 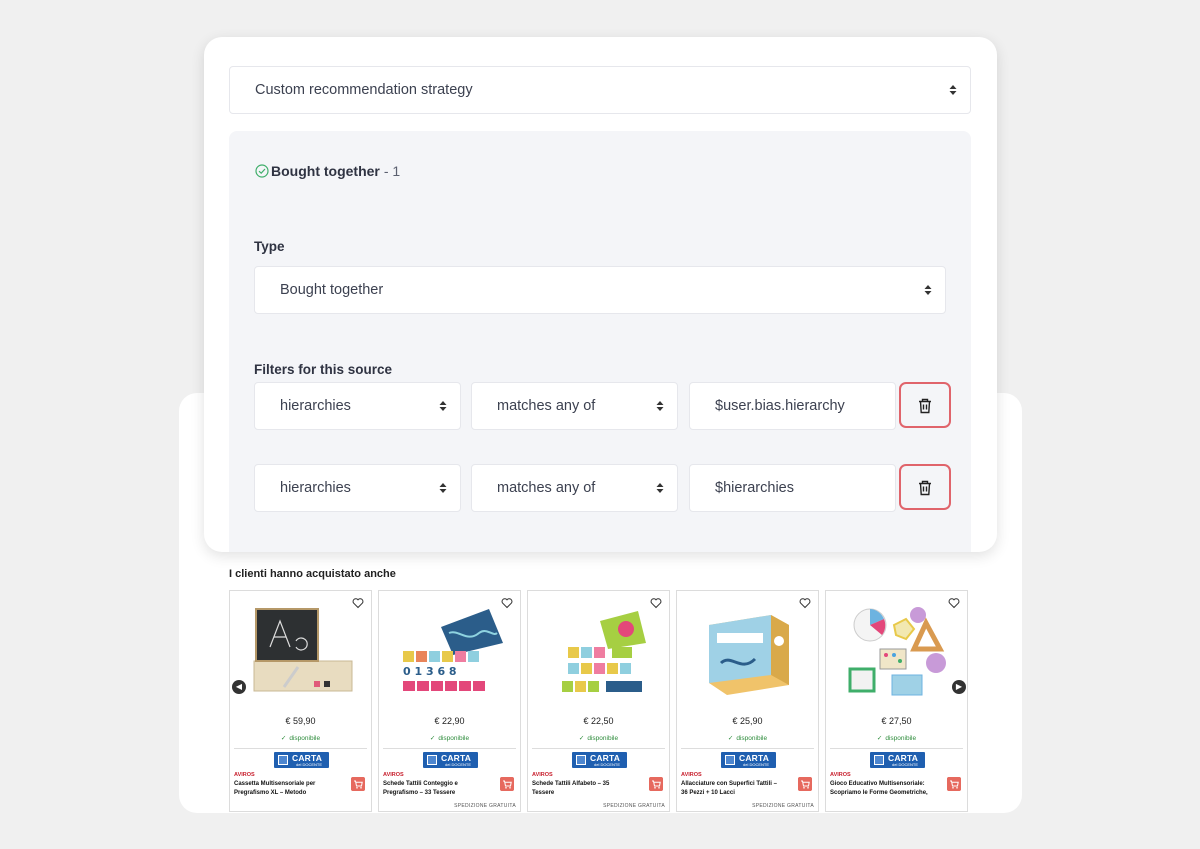 I want to click on check-circle-icon, so click(x=262, y=171).